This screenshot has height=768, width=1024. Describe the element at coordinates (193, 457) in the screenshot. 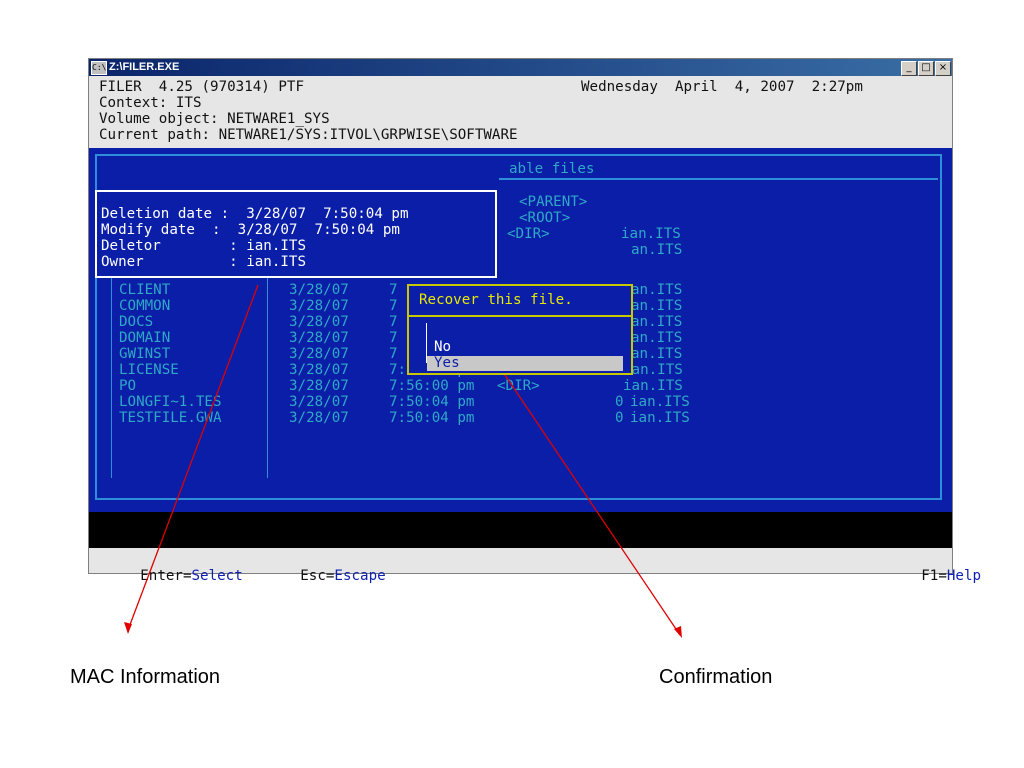

I see `mac-arrow-line` at that location.